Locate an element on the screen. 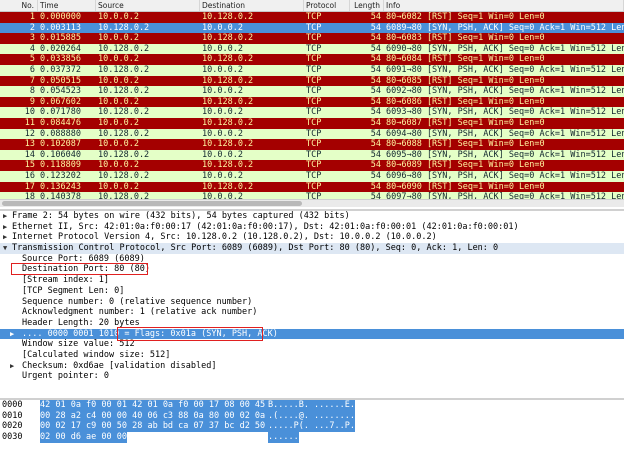  expanded-arrow-icon: ▼ is located at coordinates (7, 248).